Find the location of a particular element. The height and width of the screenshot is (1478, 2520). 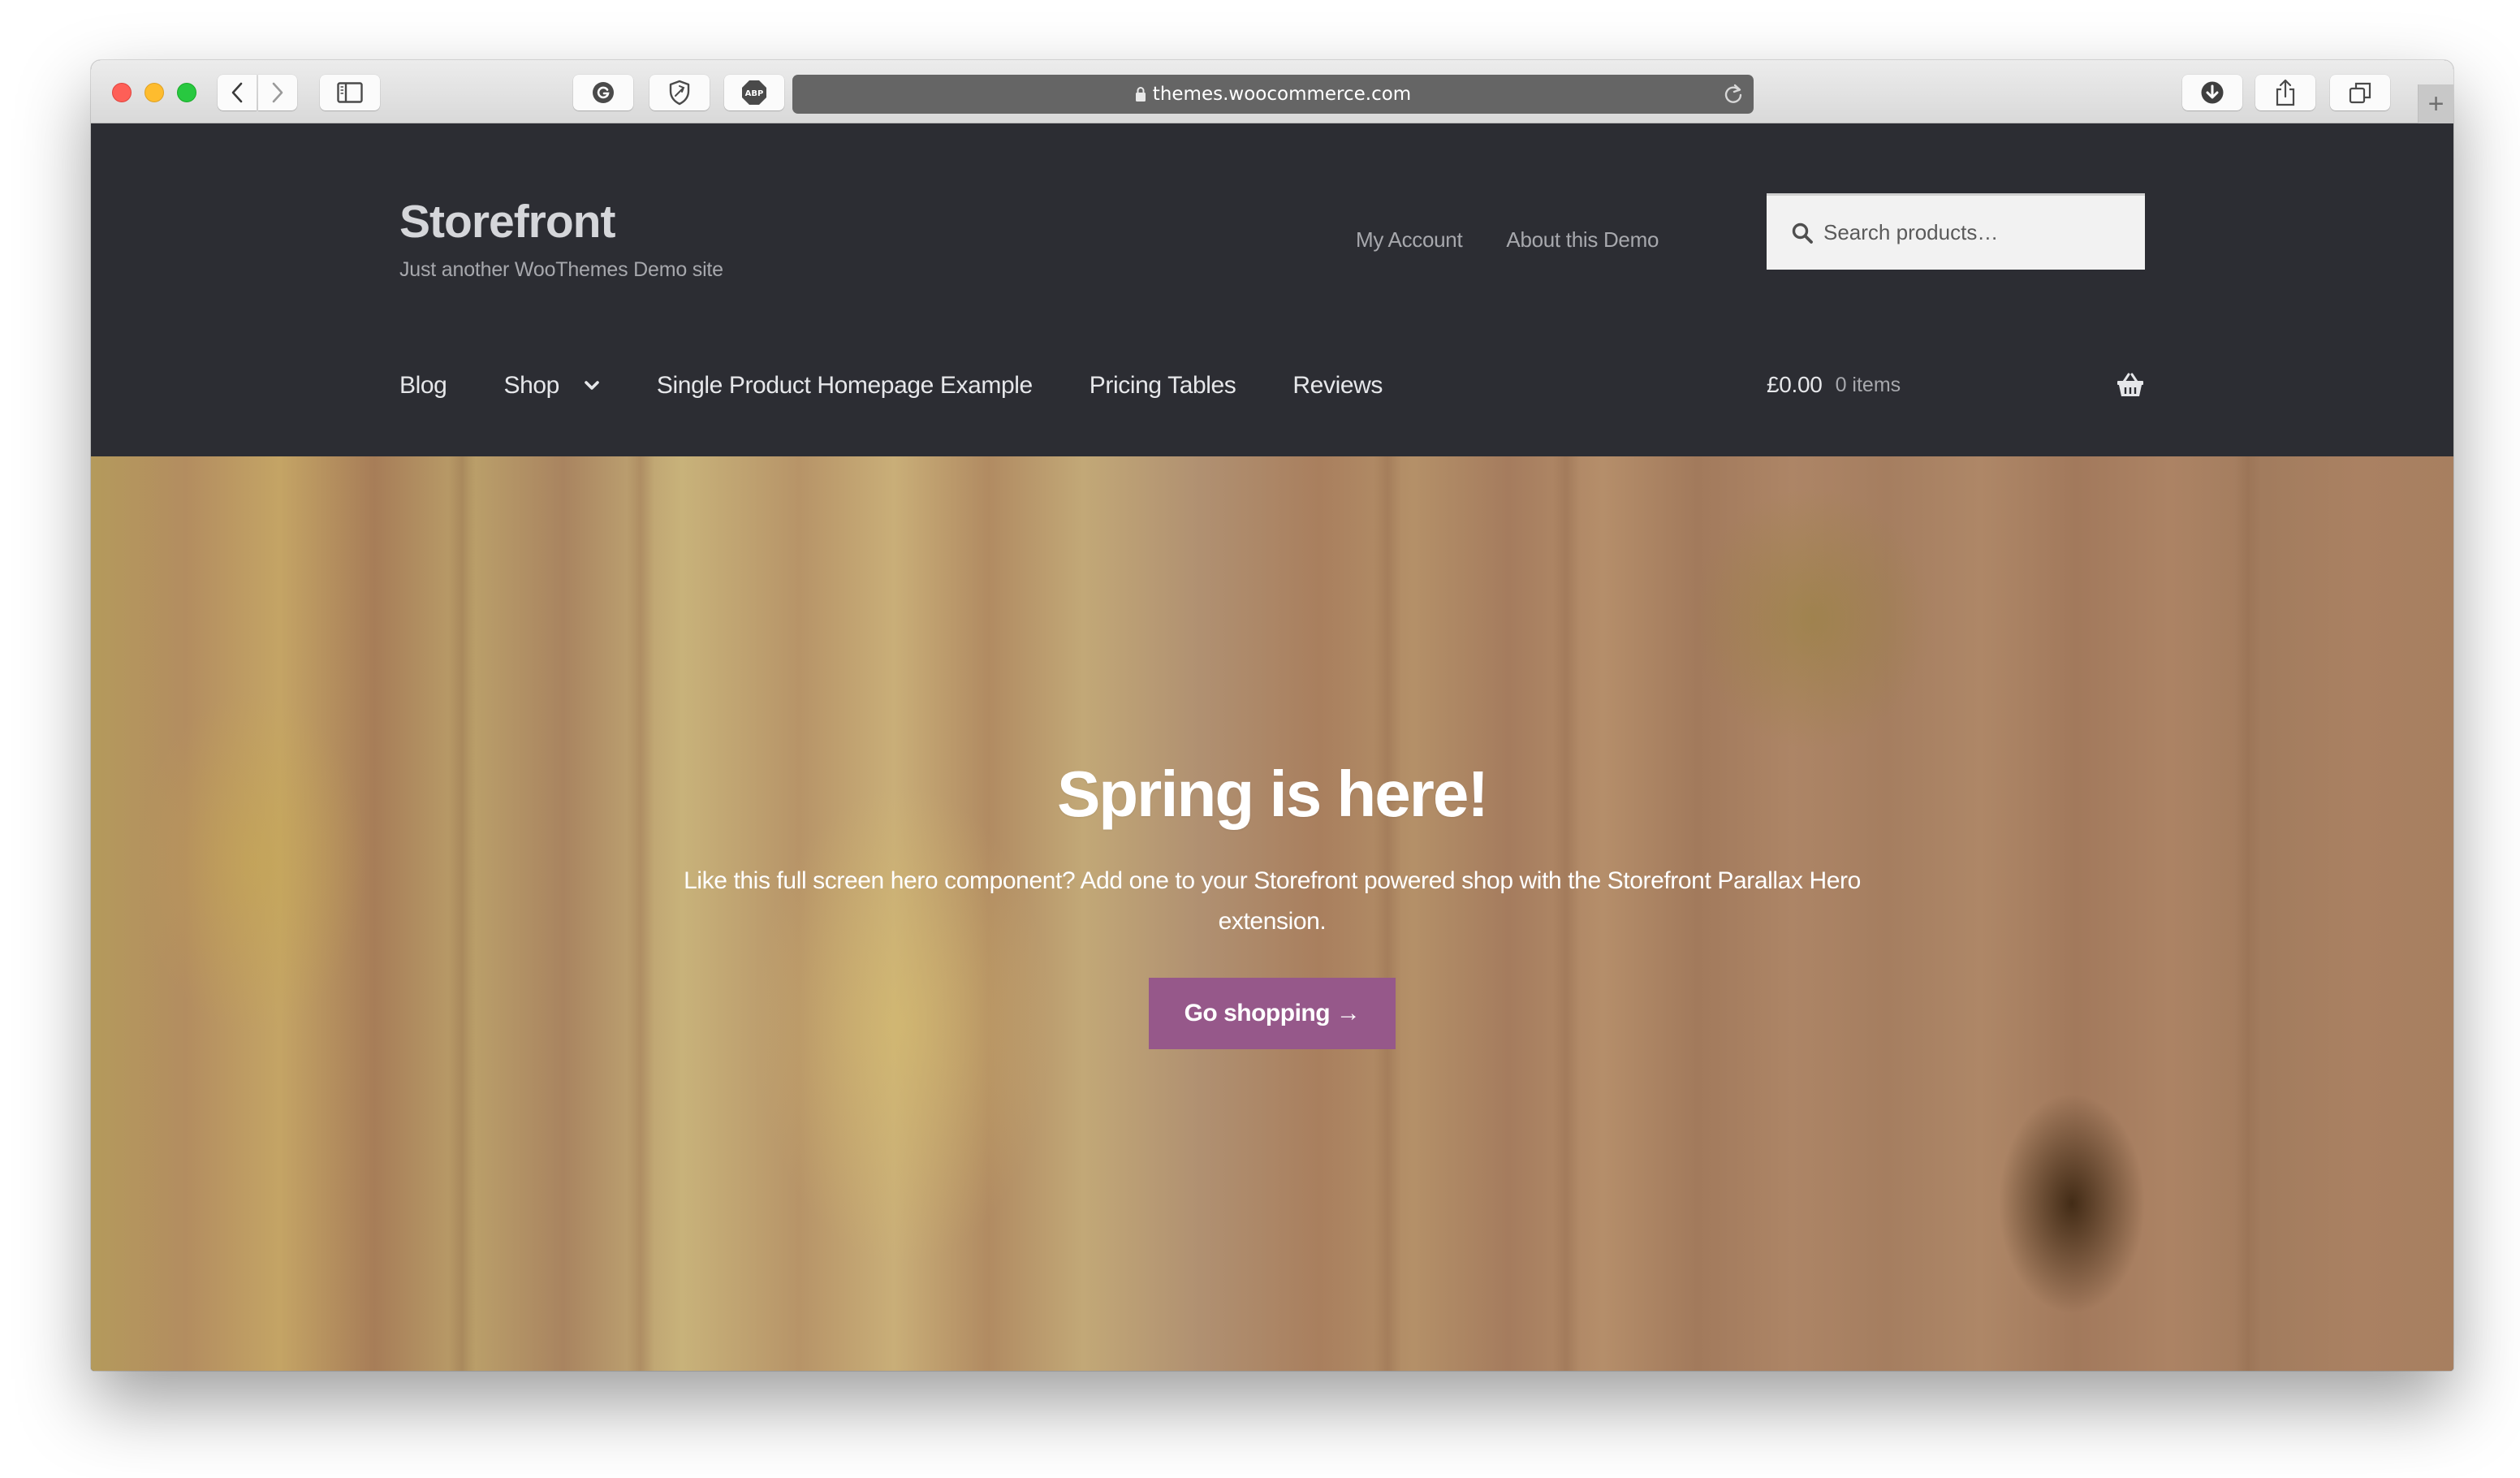

search-icon is located at coordinates (1802, 233).